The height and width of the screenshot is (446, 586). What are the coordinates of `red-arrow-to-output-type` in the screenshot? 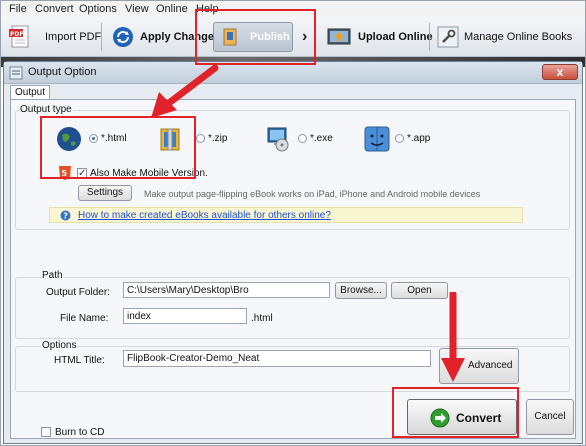 It's located at (185, 91).